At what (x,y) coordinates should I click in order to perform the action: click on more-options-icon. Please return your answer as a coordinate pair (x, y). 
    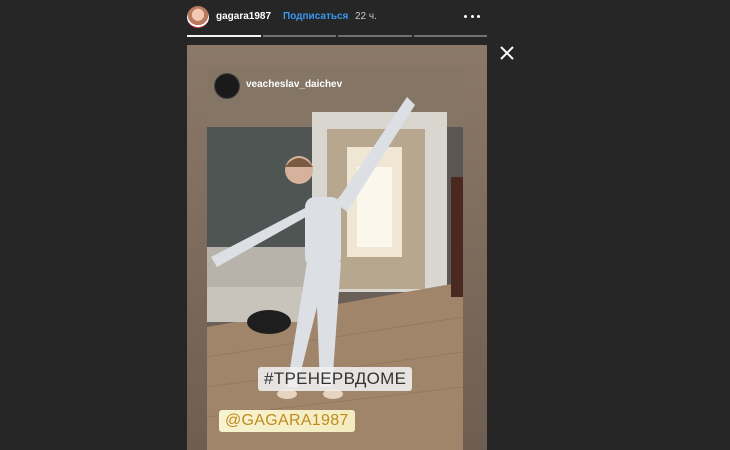
    Looking at the image, I should click on (472, 16).